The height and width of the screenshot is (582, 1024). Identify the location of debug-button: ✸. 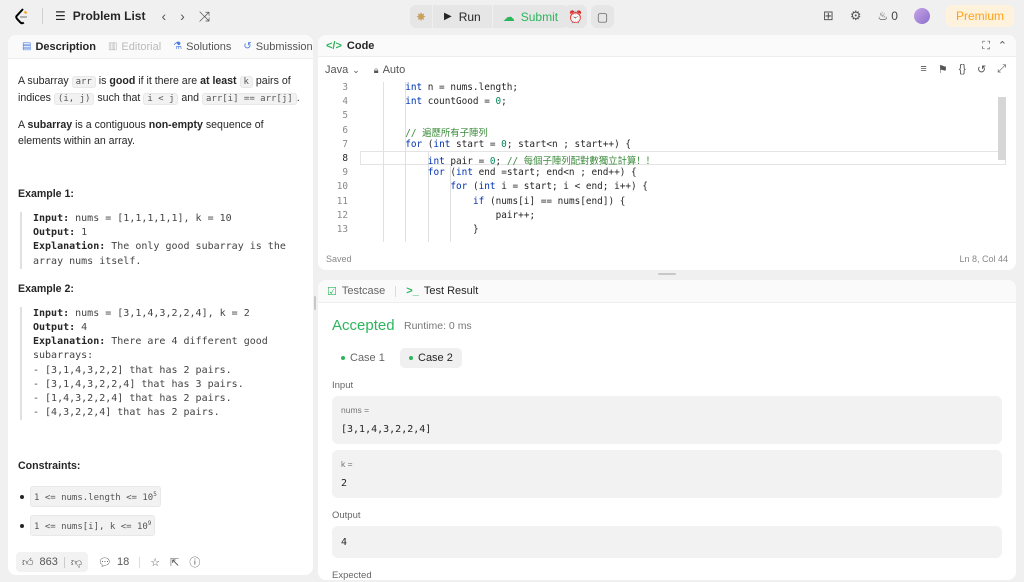
(421, 16).